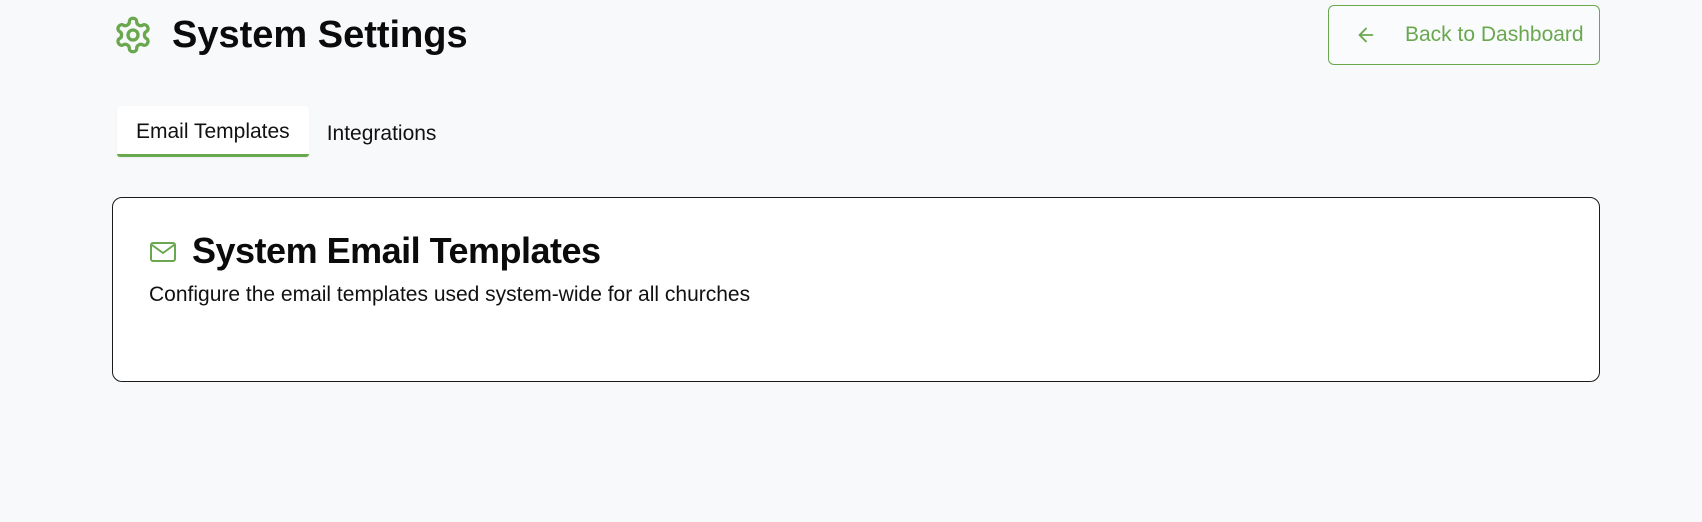  What do you see at coordinates (1494, 34) in the screenshot?
I see `back-to-dashboard-label: Back to Dashboard` at bounding box center [1494, 34].